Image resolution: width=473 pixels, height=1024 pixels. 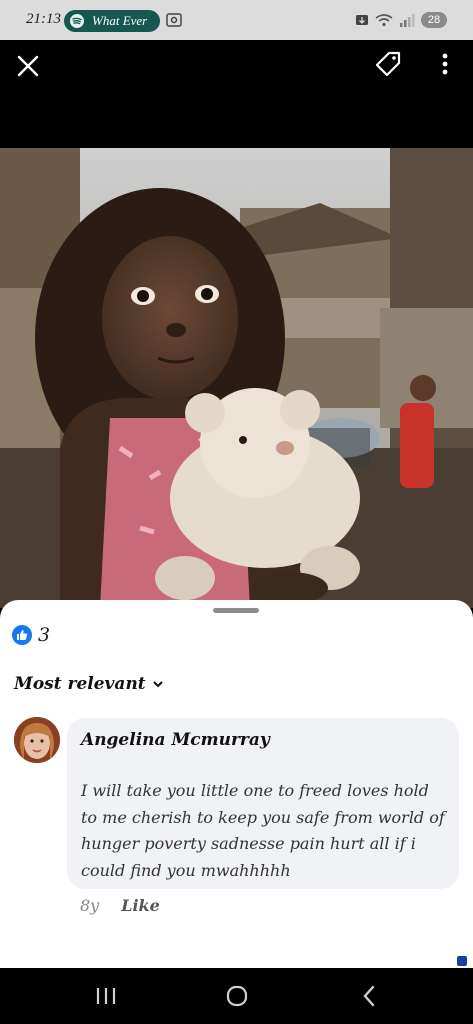 I want to click on status-icons: 28, so click(x=401, y=20).